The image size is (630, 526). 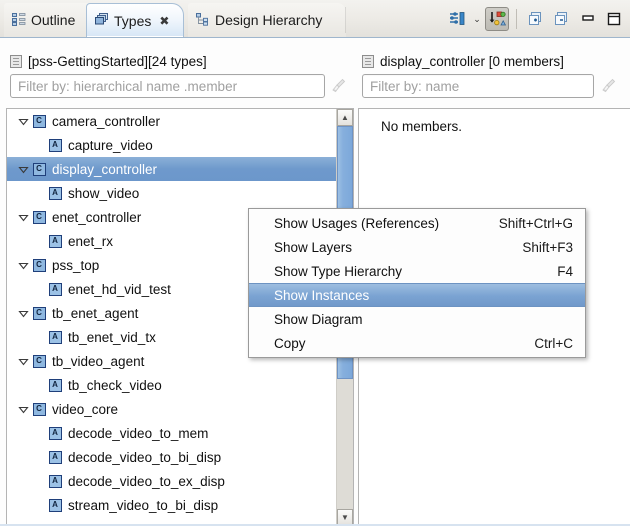 I want to click on tree-row: Ashow_video, so click(x=180, y=193).